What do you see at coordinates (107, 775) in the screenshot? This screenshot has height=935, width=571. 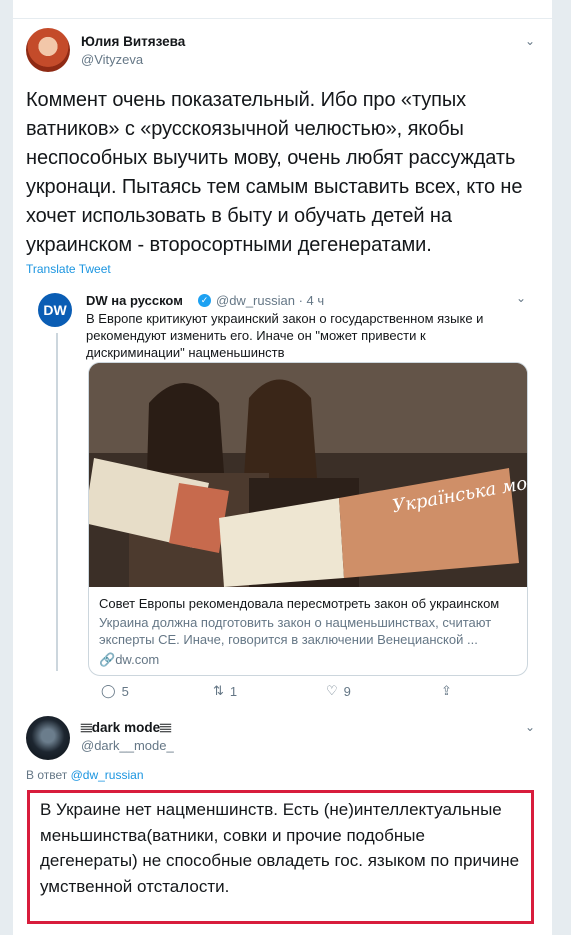 I see `in-reply-to-link: @dw_russian` at bounding box center [107, 775].